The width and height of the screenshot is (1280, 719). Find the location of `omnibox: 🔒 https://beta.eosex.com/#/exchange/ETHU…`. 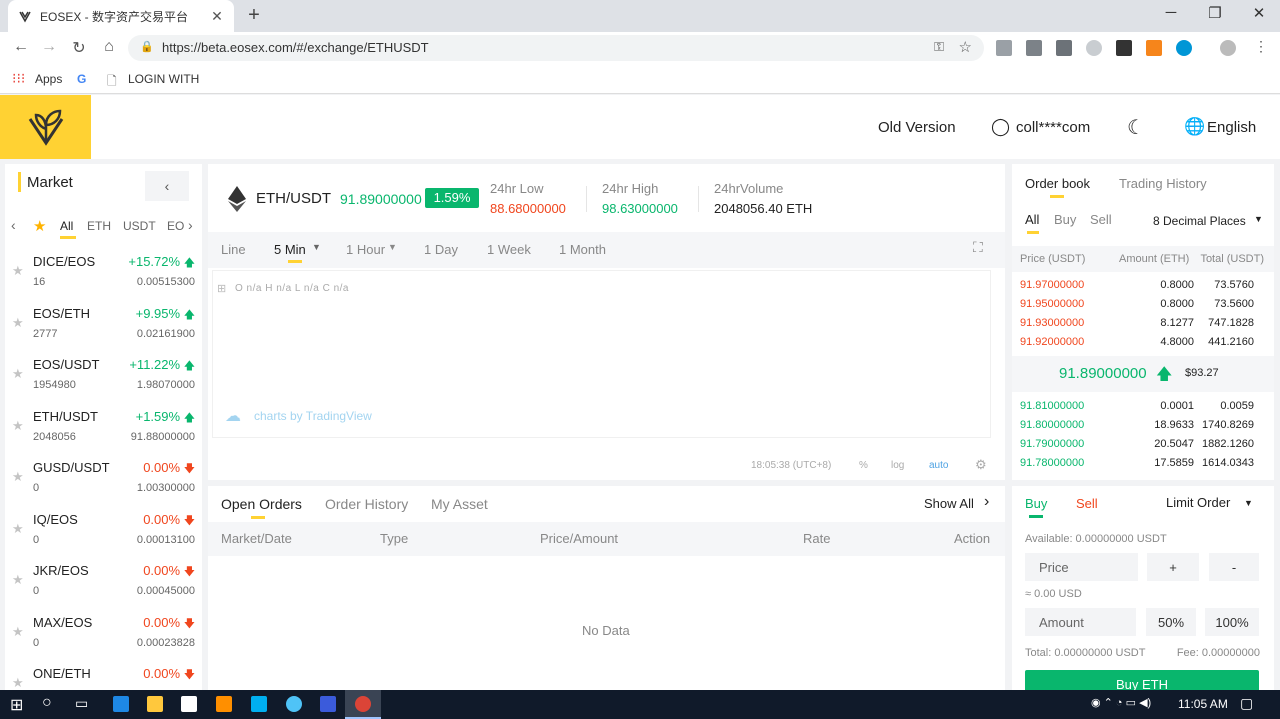

omnibox: 🔒 https://beta.eosex.com/#/exchange/ETHU… is located at coordinates (556, 48).